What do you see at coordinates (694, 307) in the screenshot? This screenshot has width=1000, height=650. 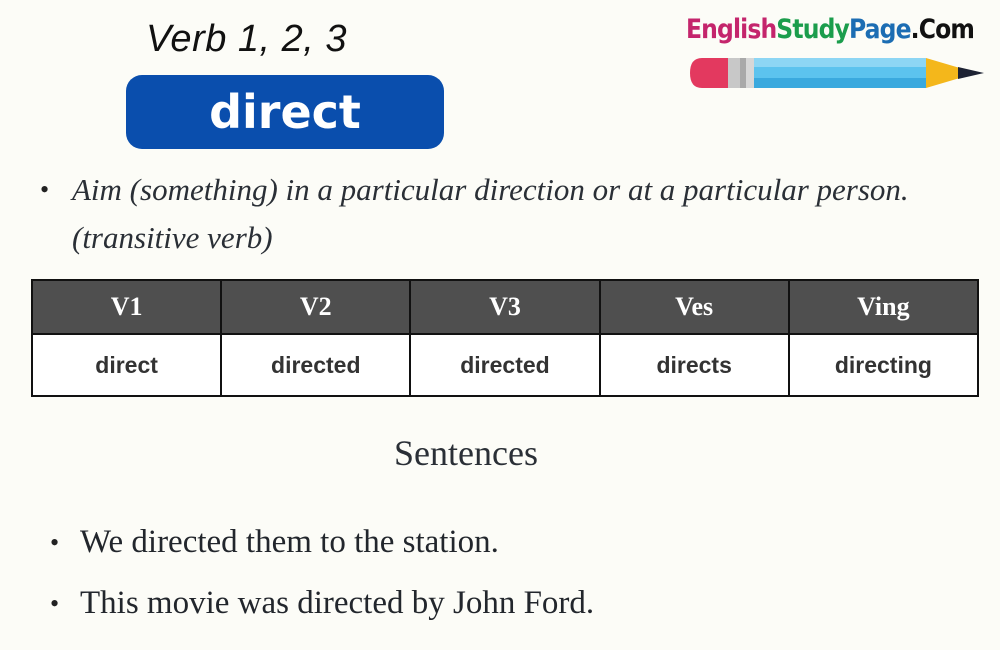 I see `header-ves: Ves` at bounding box center [694, 307].